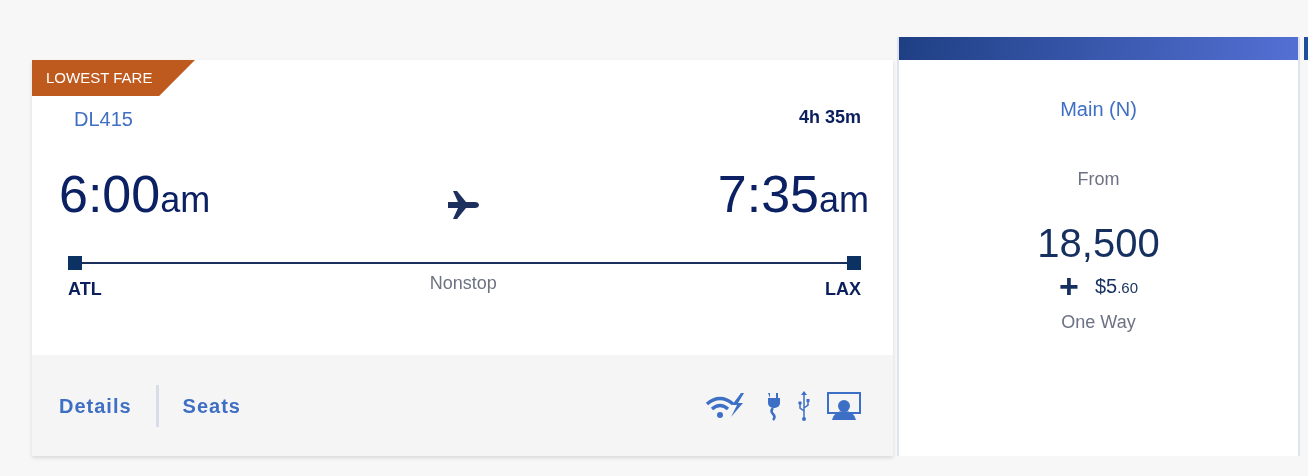  What do you see at coordinates (103, 119) in the screenshot?
I see `flight-number: DL415` at bounding box center [103, 119].